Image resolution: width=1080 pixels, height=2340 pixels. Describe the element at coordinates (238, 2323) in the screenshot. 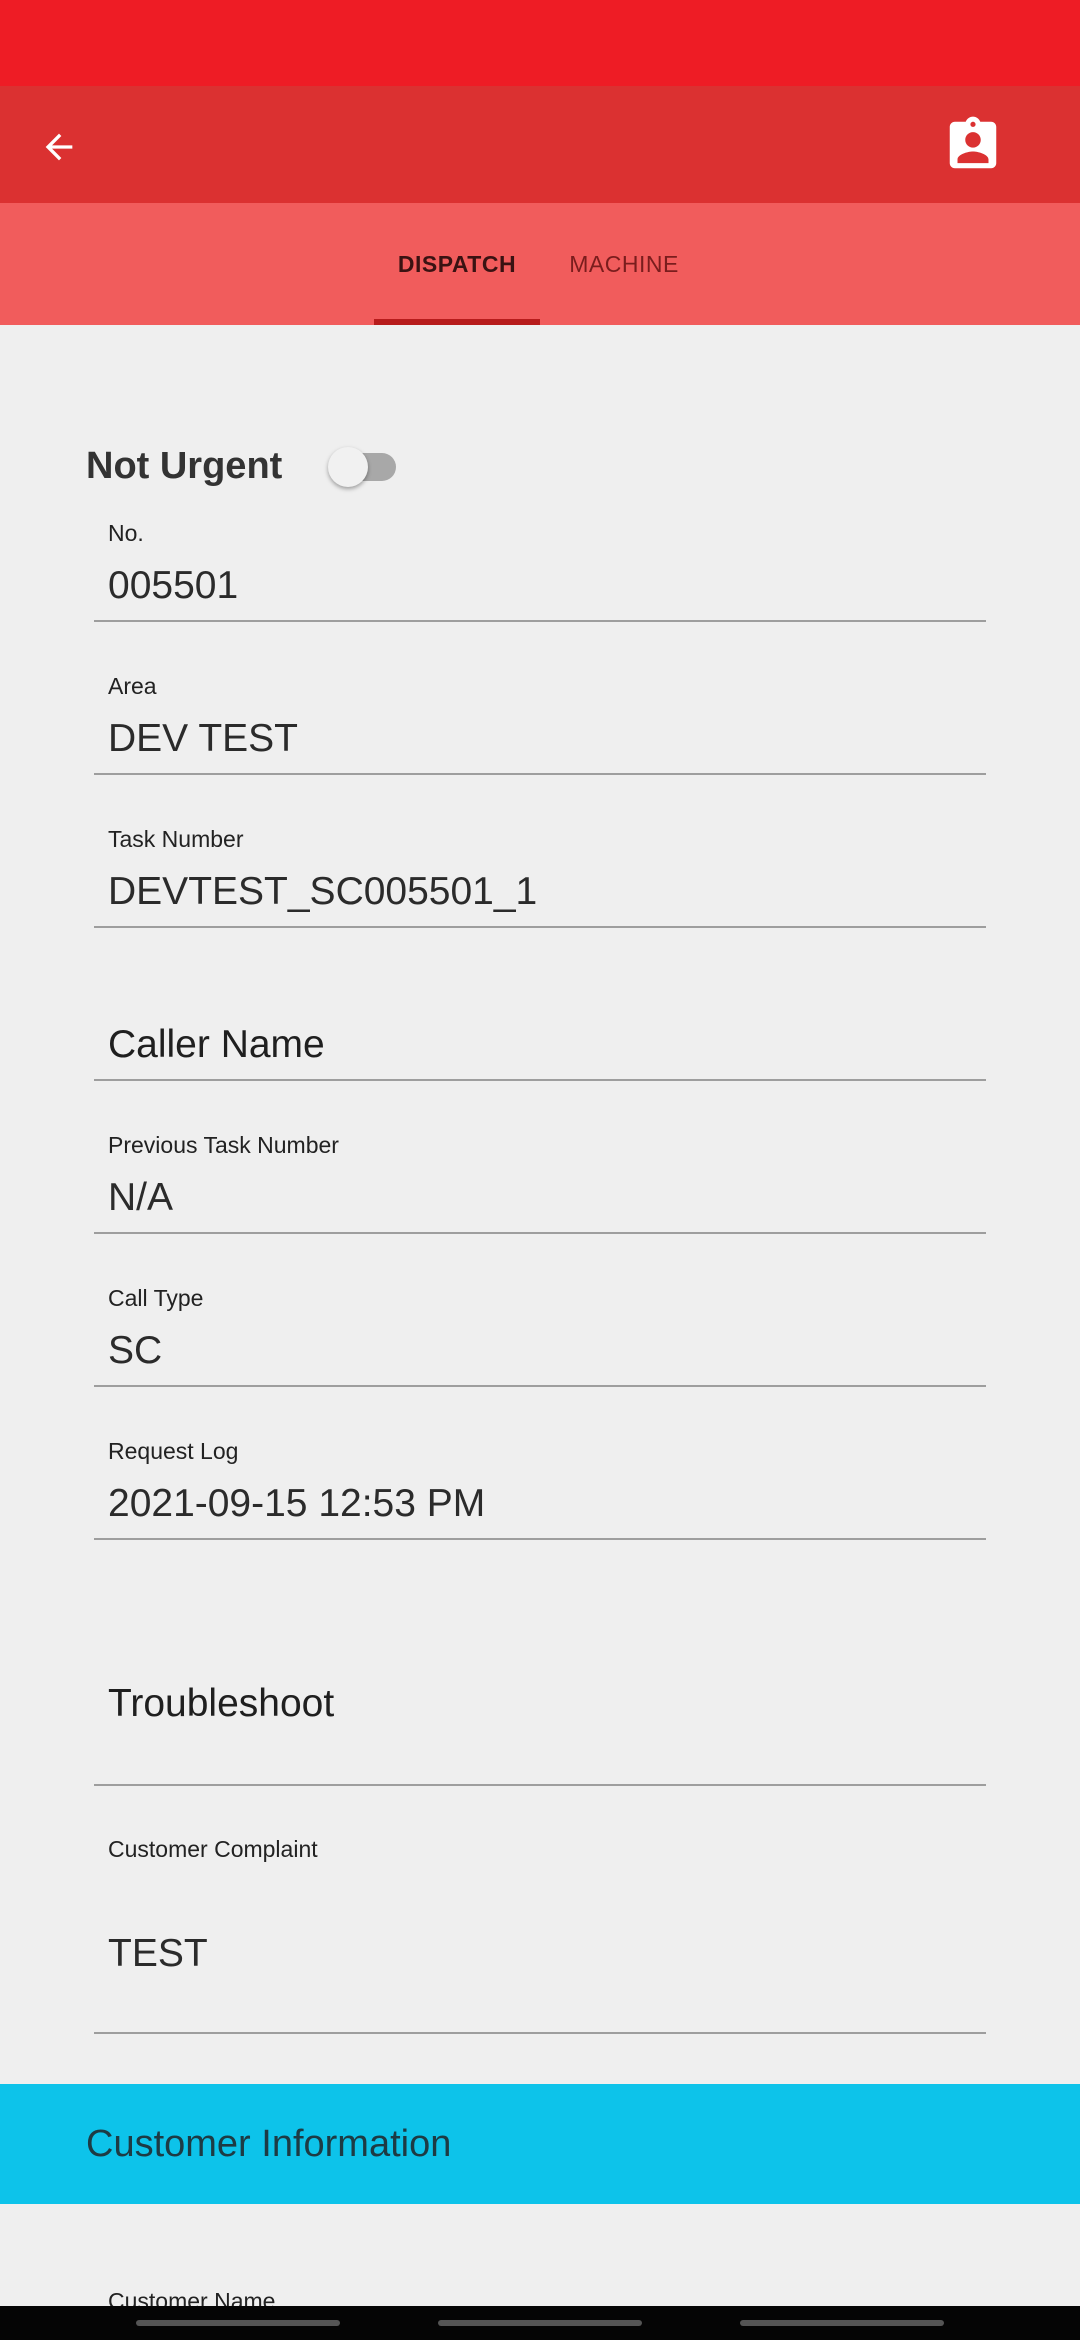

I see `nav-pill-left` at that location.